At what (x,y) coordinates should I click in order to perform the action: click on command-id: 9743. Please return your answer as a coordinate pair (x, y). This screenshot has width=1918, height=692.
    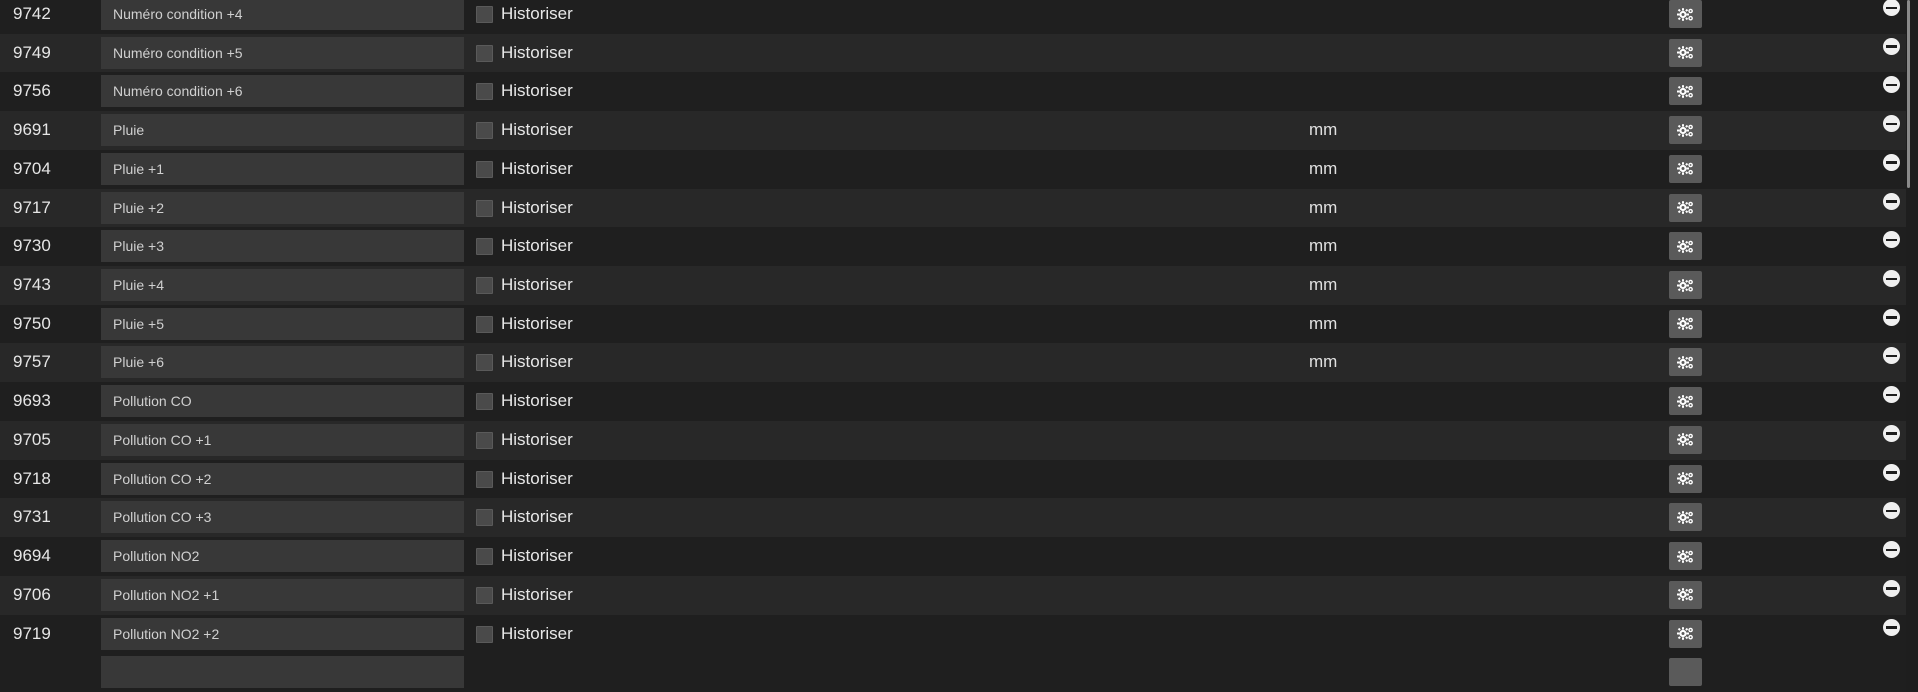
    Looking at the image, I should click on (32, 285).